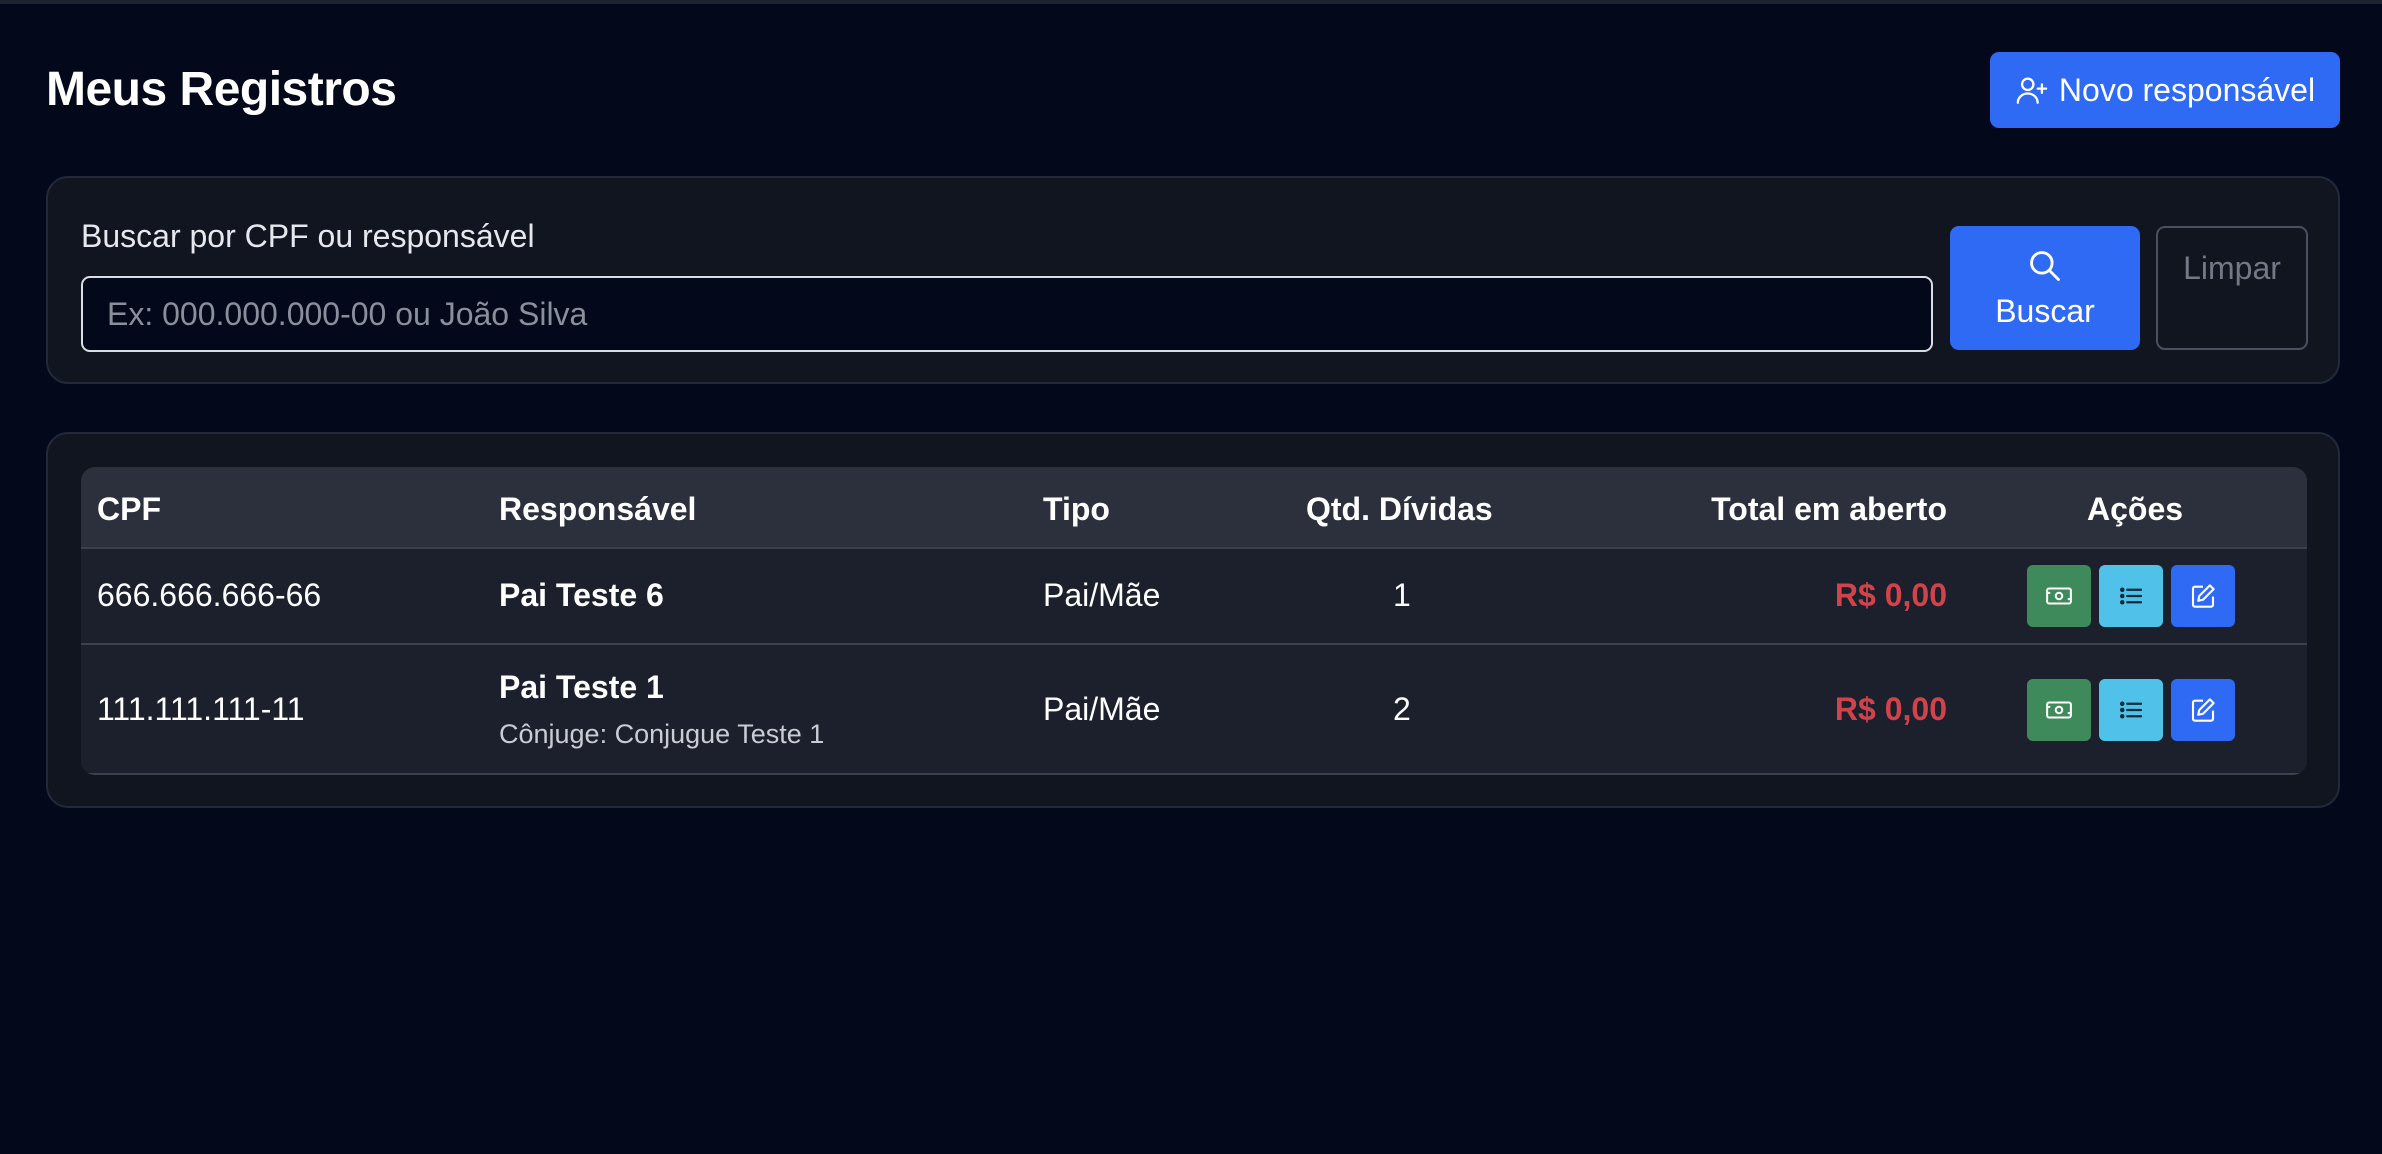 The width and height of the screenshot is (2382, 1154). What do you see at coordinates (201, 709) in the screenshot?
I see `cpf-cell: 111.111.111-11` at bounding box center [201, 709].